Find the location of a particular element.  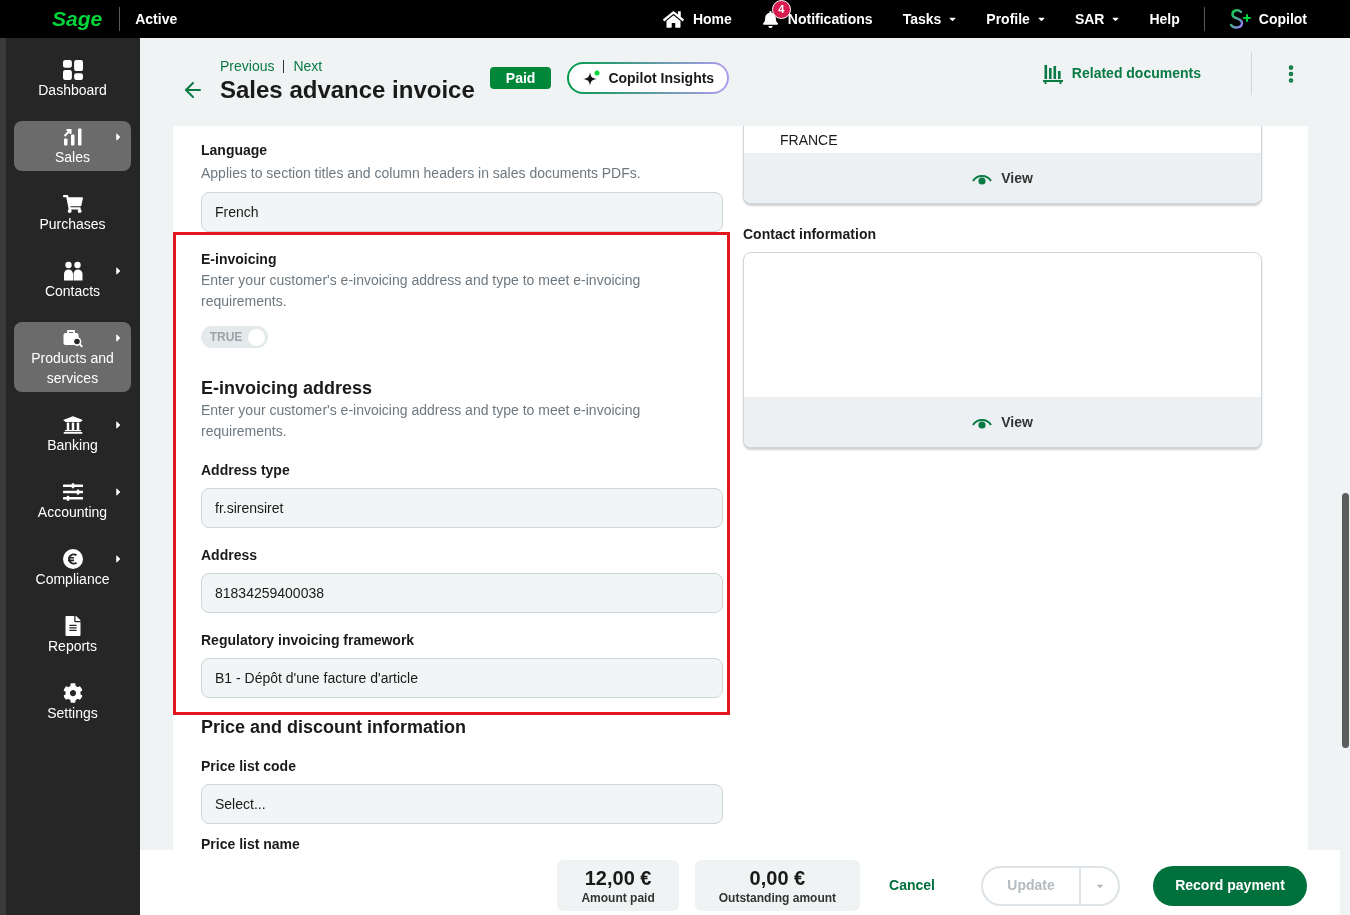

field-label: Regulatory invoicing framework is located at coordinates (308, 640).